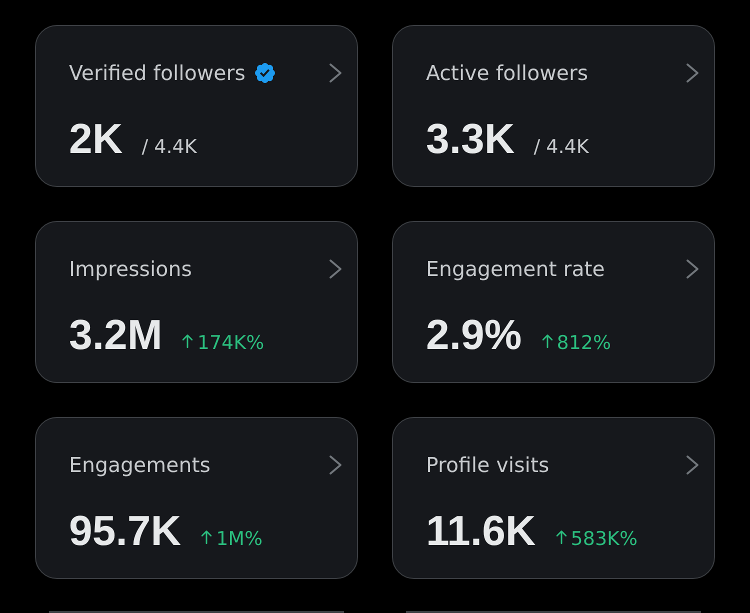 This screenshot has width=750, height=613. What do you see at coordinates (604, 539) in the screenshot?
I see `change-percent: 583K%` at bounding box center [604, 539].